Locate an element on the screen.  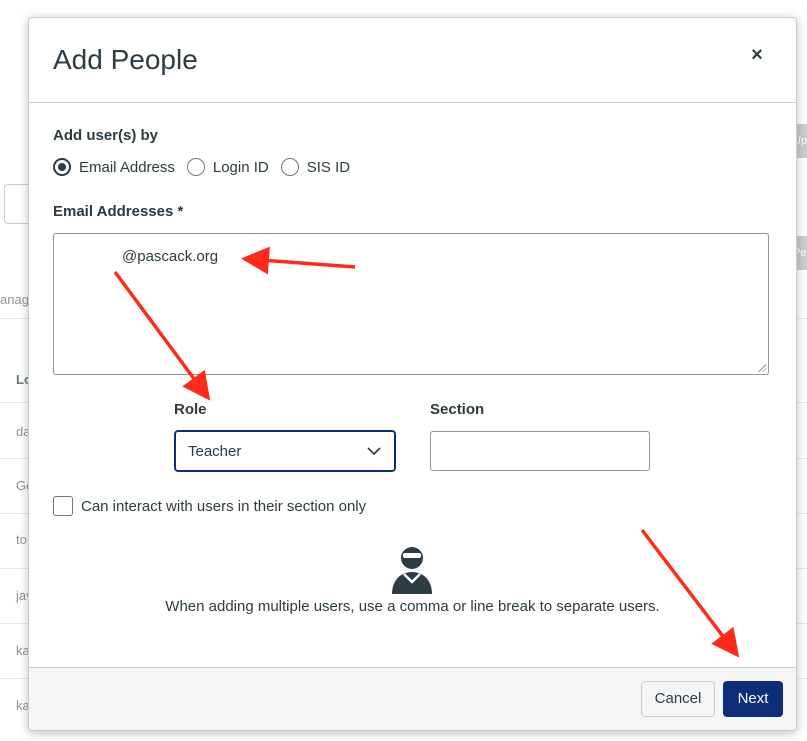
radio-checked-icon is located at coordinates (62, 167).